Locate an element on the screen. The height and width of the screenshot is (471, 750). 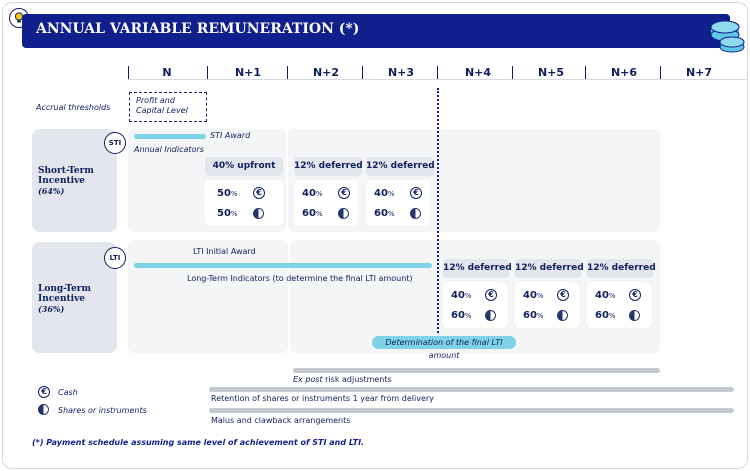
lti-card-deferred-n4: 40% € 60% is located at coordinates (475, 305).